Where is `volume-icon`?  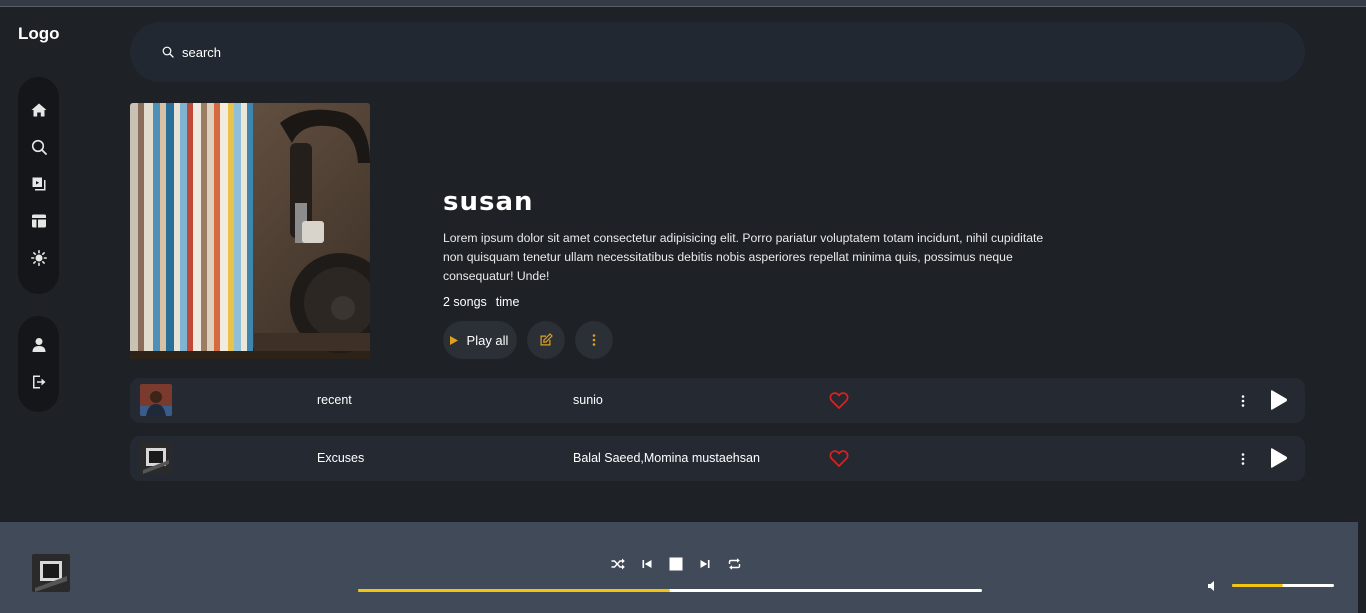 volume-icon is located at coordinates (1213, 586).